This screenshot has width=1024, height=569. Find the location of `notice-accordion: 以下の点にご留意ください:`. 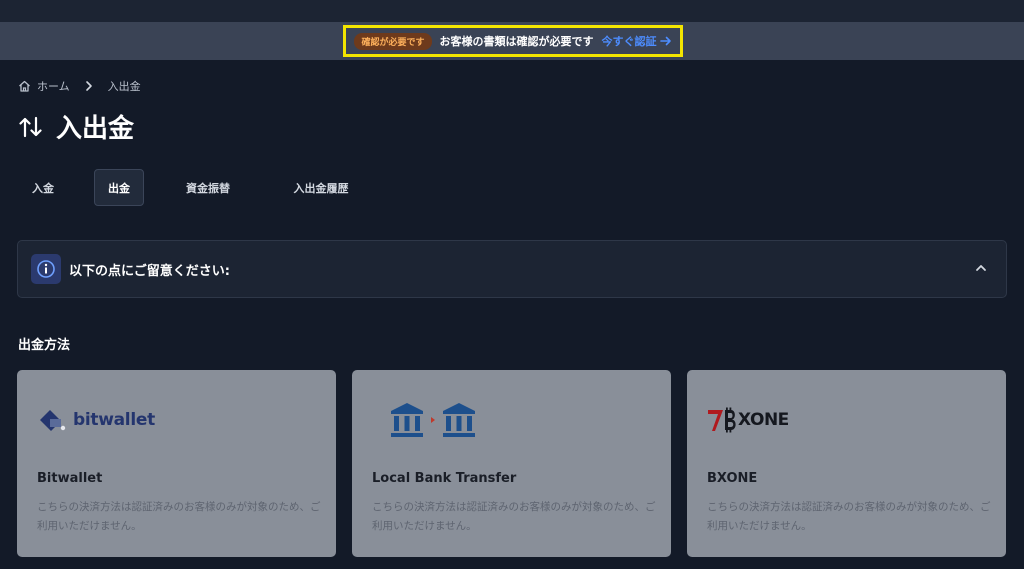

notice-accordion: 以下の点にご留意ください: is located at coordinates (512, 269).